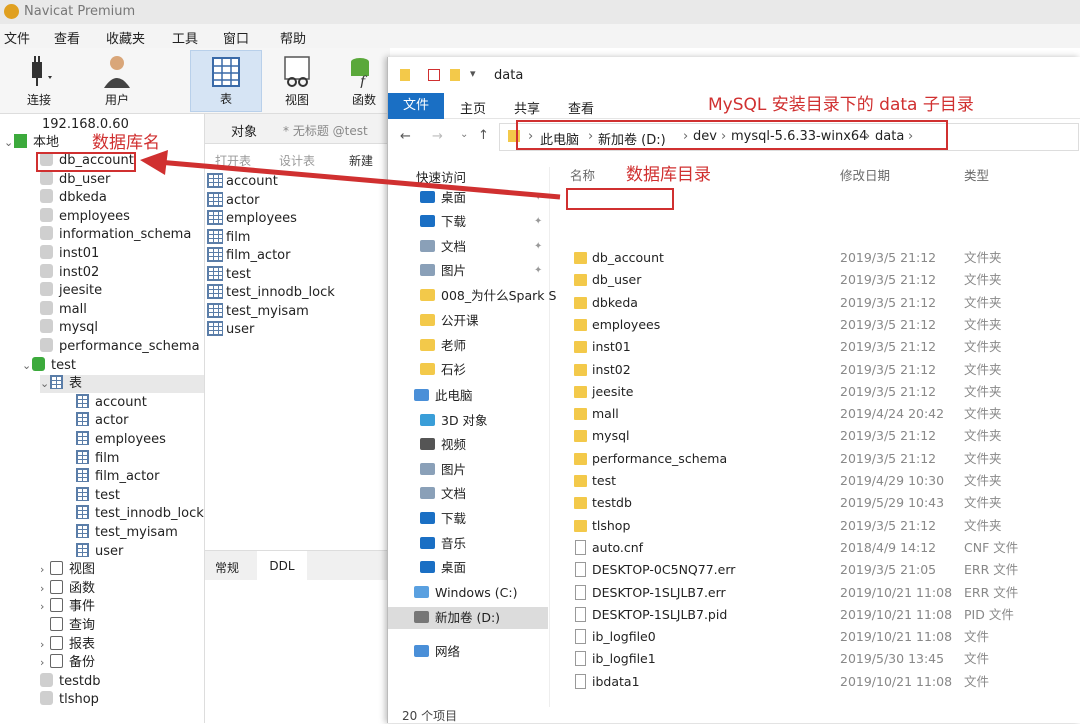  What do you see at coordinates (468, 618) in the screenshot?
I see `nav-item-17: 新加卷 (D:)` at bounding box center [468, 618].